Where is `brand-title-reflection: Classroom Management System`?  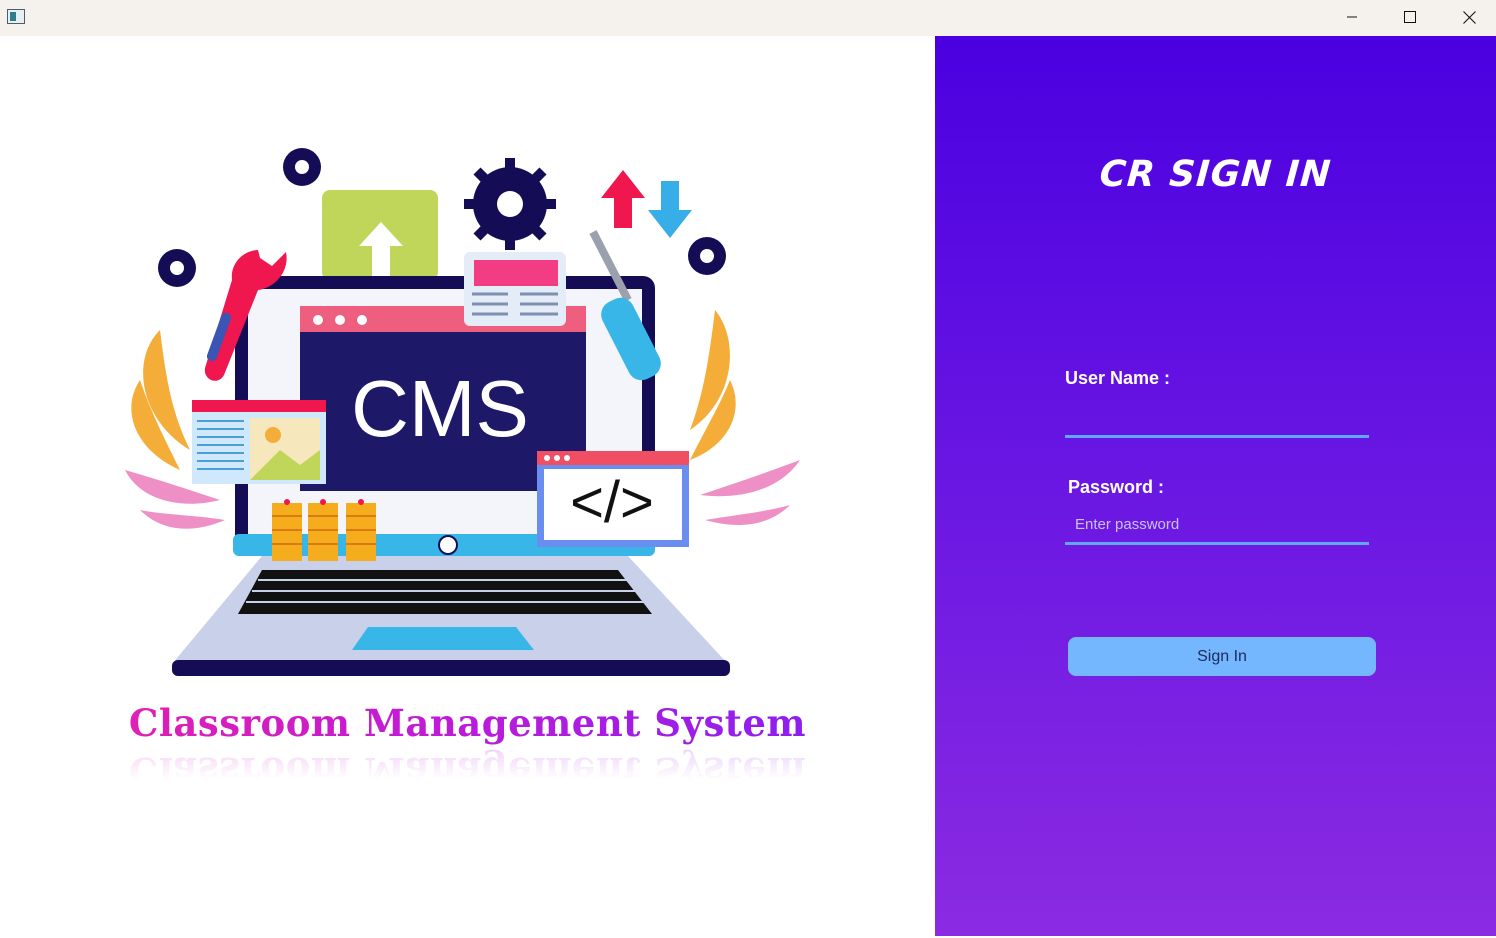 brand-title-reflection: Classroom Management System is located at coordinates (467, 771).